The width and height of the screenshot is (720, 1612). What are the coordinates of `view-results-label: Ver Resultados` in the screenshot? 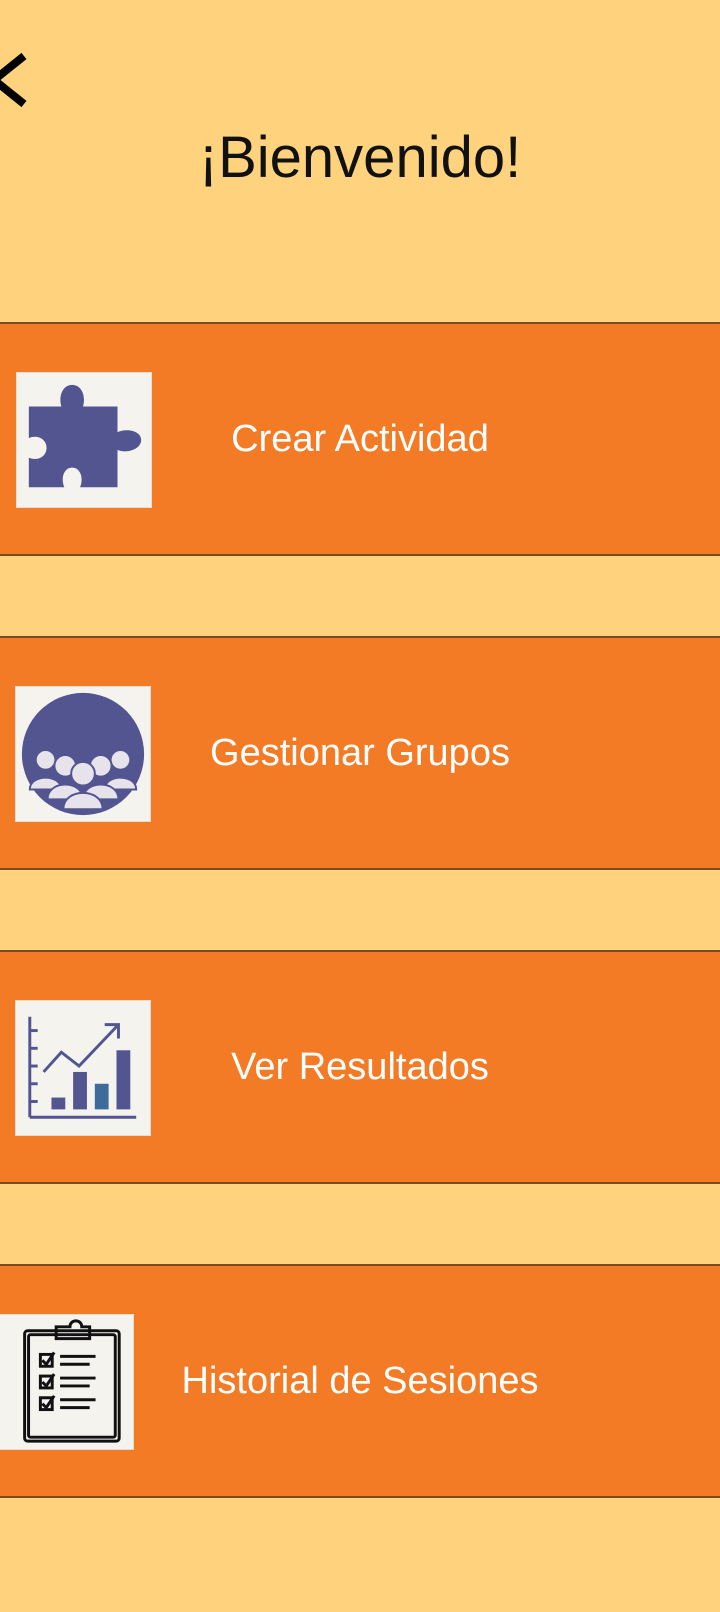 It's located at (360, 1067).